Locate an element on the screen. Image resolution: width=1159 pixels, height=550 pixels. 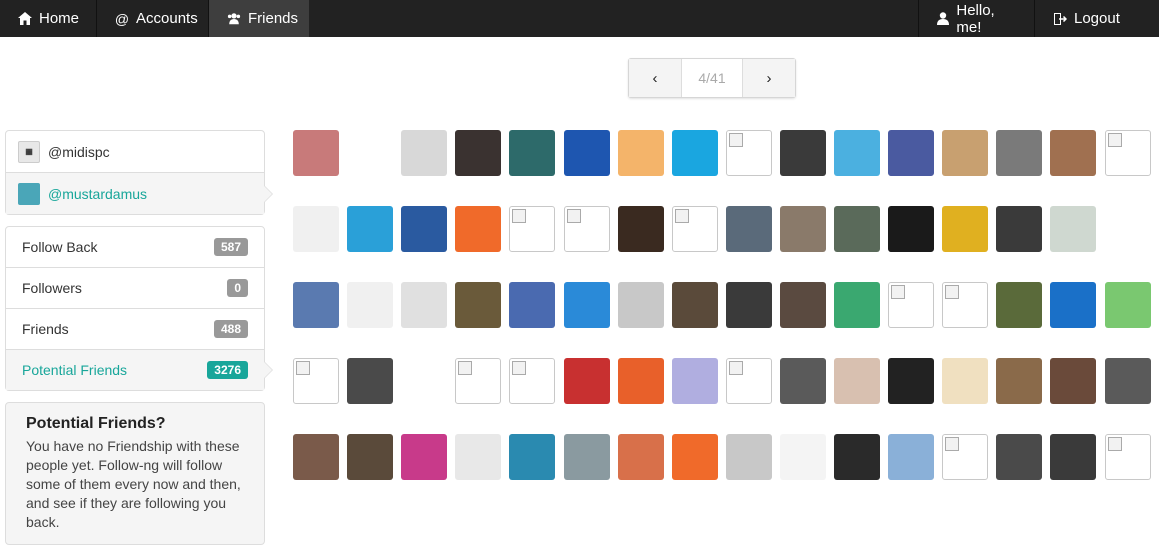
filter-follow-back: Follow Back 587 is located at coordinates (135, 247).